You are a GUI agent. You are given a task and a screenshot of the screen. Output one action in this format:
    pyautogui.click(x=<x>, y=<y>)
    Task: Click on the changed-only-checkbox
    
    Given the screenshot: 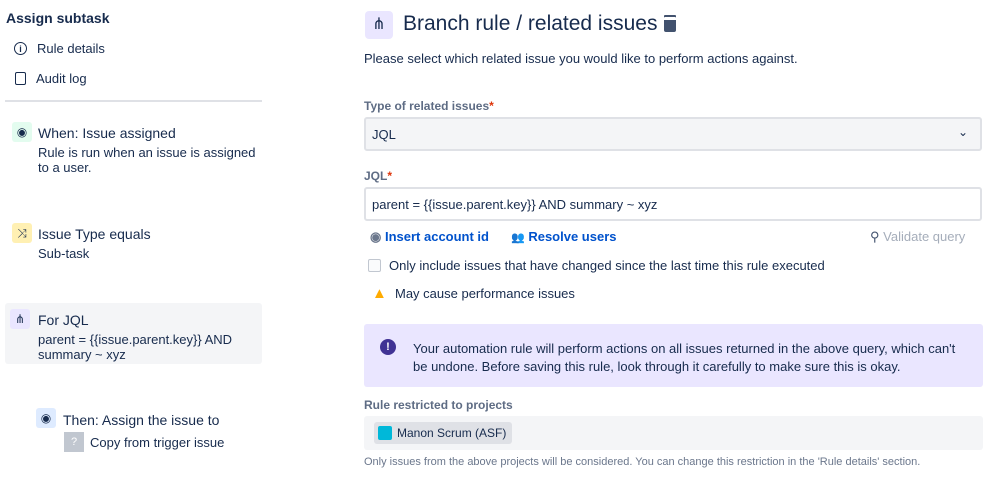 What is the action you would take?
    pyautogui.click(x=374, y=265)
    